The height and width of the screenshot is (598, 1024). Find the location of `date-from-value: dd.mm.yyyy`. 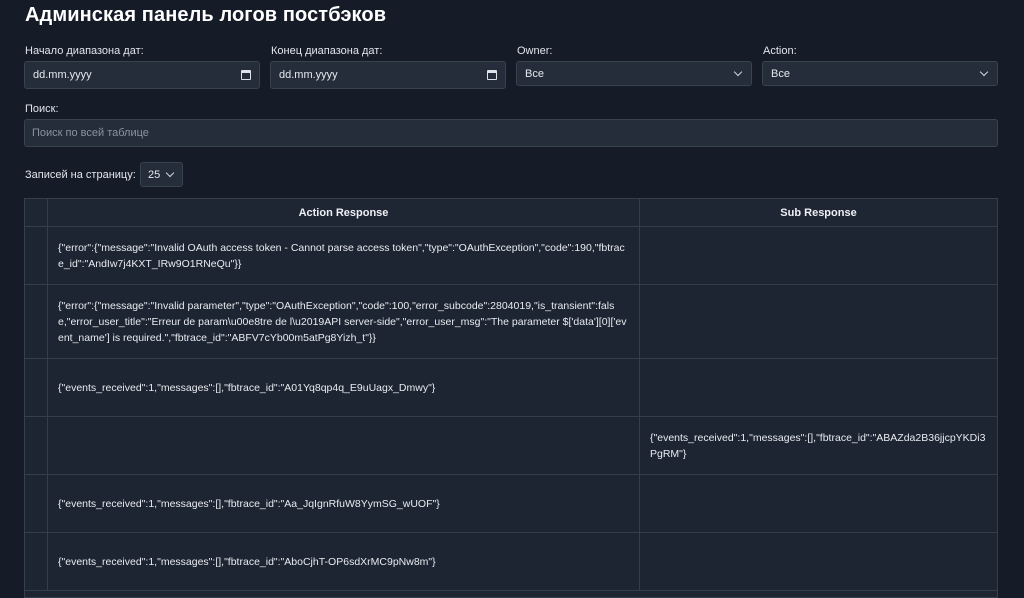

date-from-value: dd.mm.yyyy is located at coordinates (62, 75).